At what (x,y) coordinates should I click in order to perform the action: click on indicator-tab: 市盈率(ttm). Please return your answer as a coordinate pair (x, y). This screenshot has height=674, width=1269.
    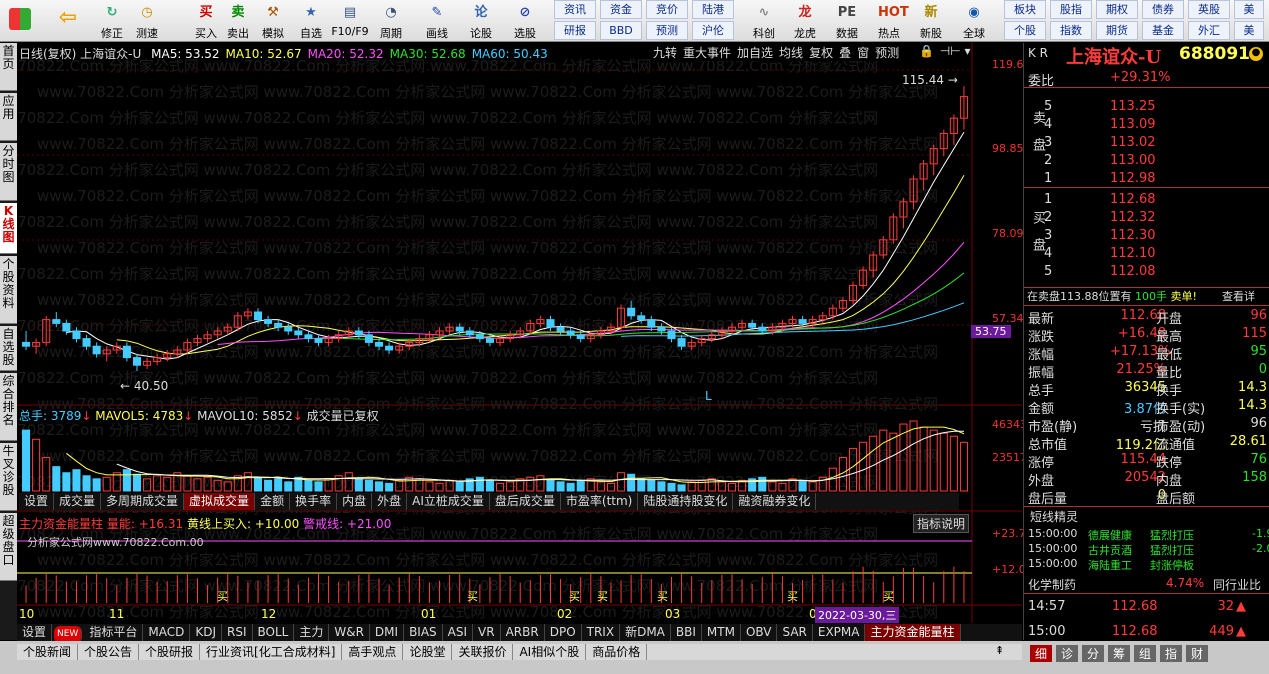
    Looking at the image, I should click on (600, 501).